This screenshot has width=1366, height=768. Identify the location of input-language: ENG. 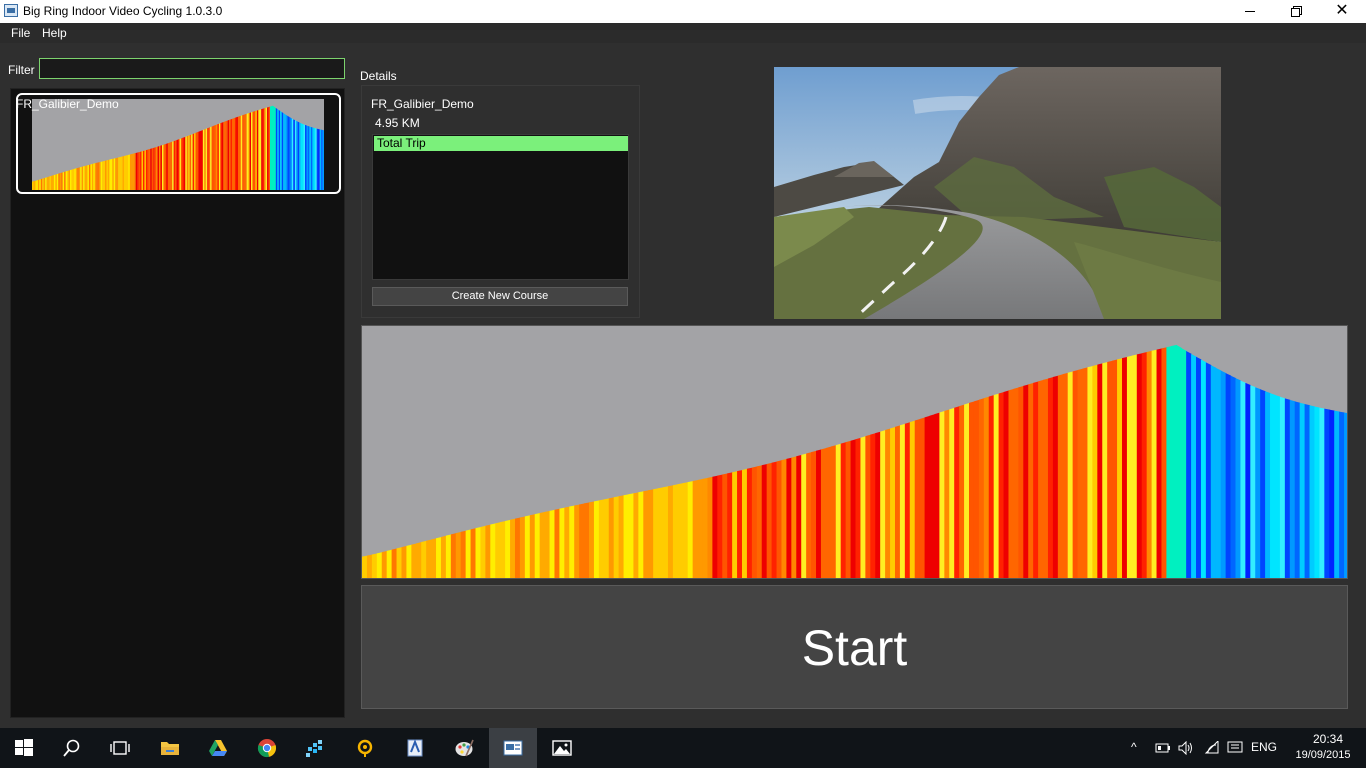
(1264, 747).